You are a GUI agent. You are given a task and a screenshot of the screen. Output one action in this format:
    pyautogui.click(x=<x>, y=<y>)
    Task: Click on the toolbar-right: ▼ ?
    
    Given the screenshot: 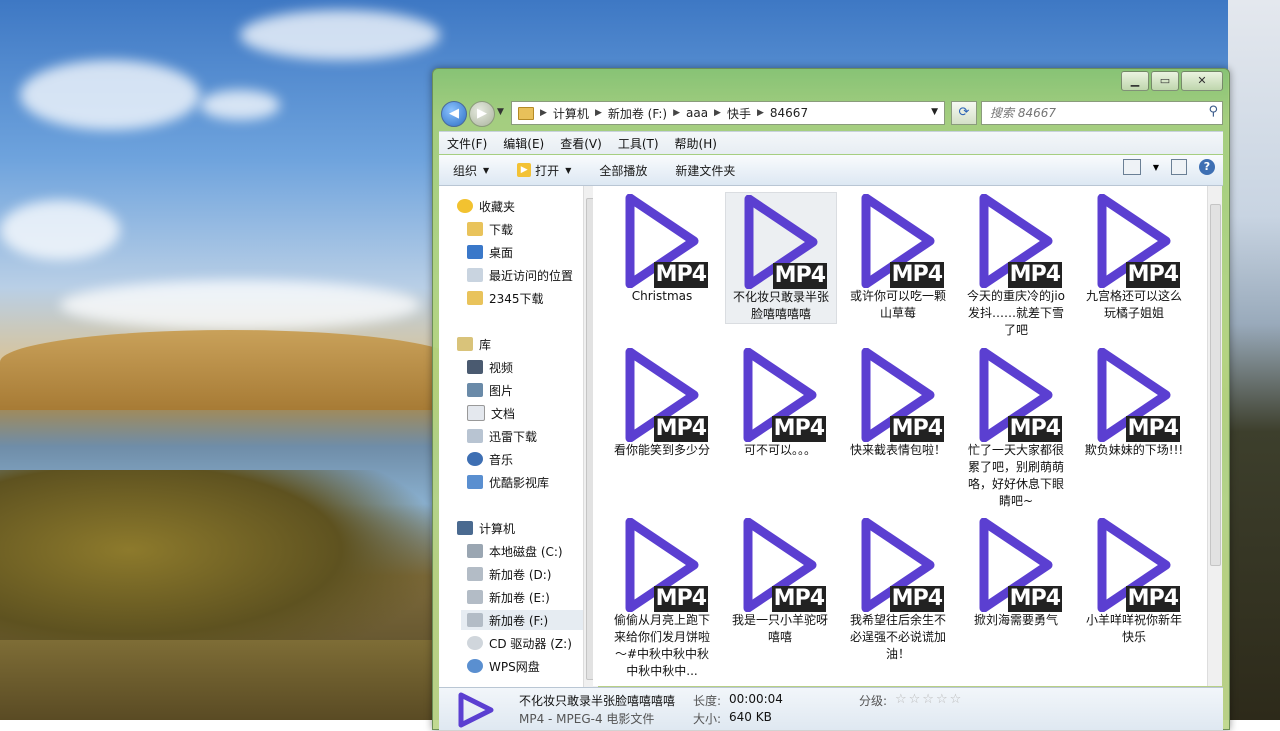 What is the action you would take?
    pyautogui.click(x=1168, y=167)
    